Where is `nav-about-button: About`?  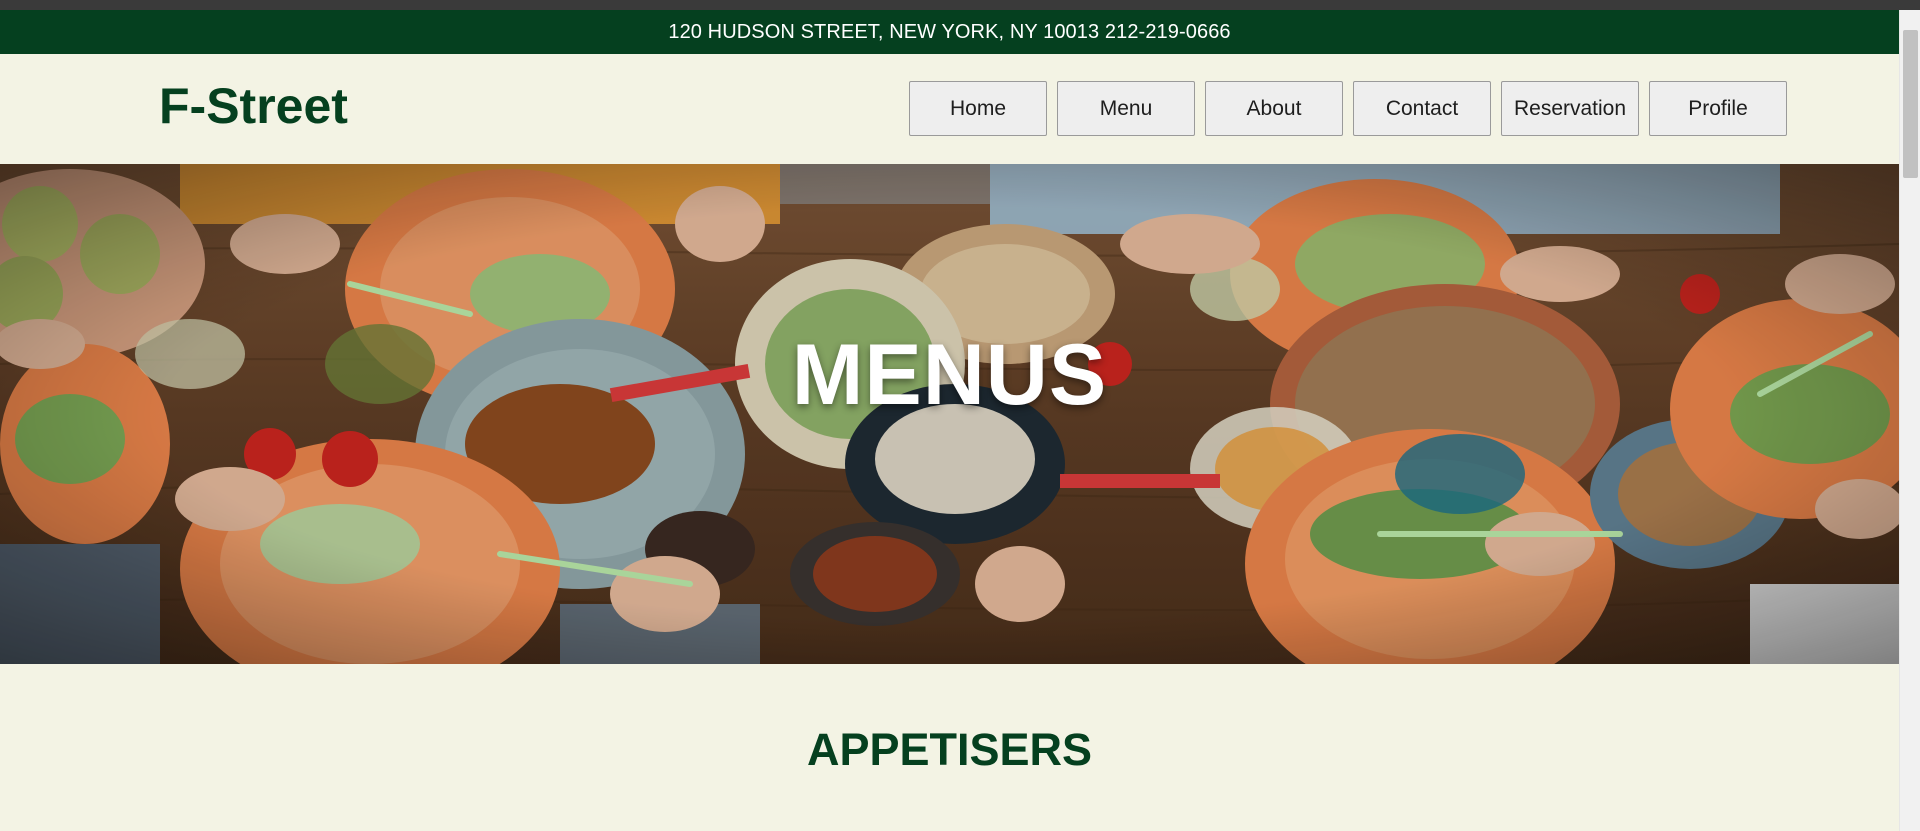
nav-about-button: About is located at coordinates (1274, 108).